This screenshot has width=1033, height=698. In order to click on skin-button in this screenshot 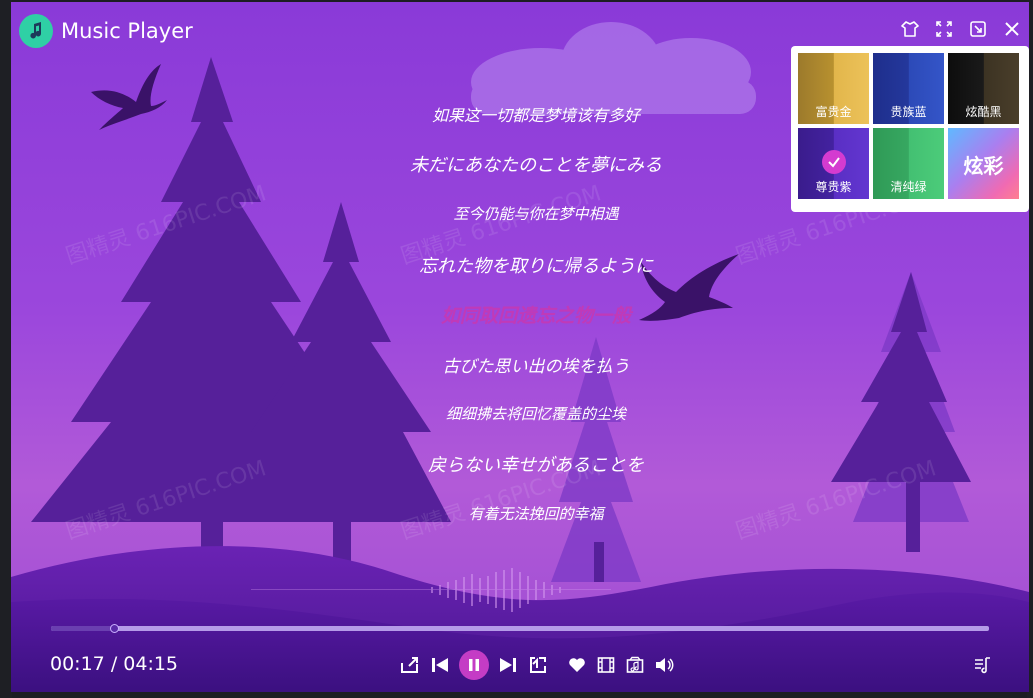, I will do `click(910, 29)`.